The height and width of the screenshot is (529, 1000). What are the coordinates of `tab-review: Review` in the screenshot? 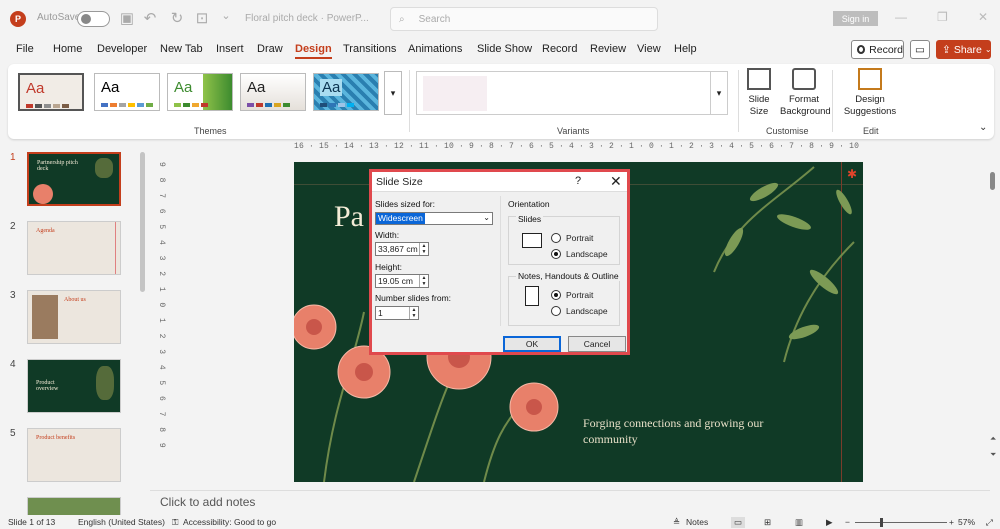 It's located at (608, 49).